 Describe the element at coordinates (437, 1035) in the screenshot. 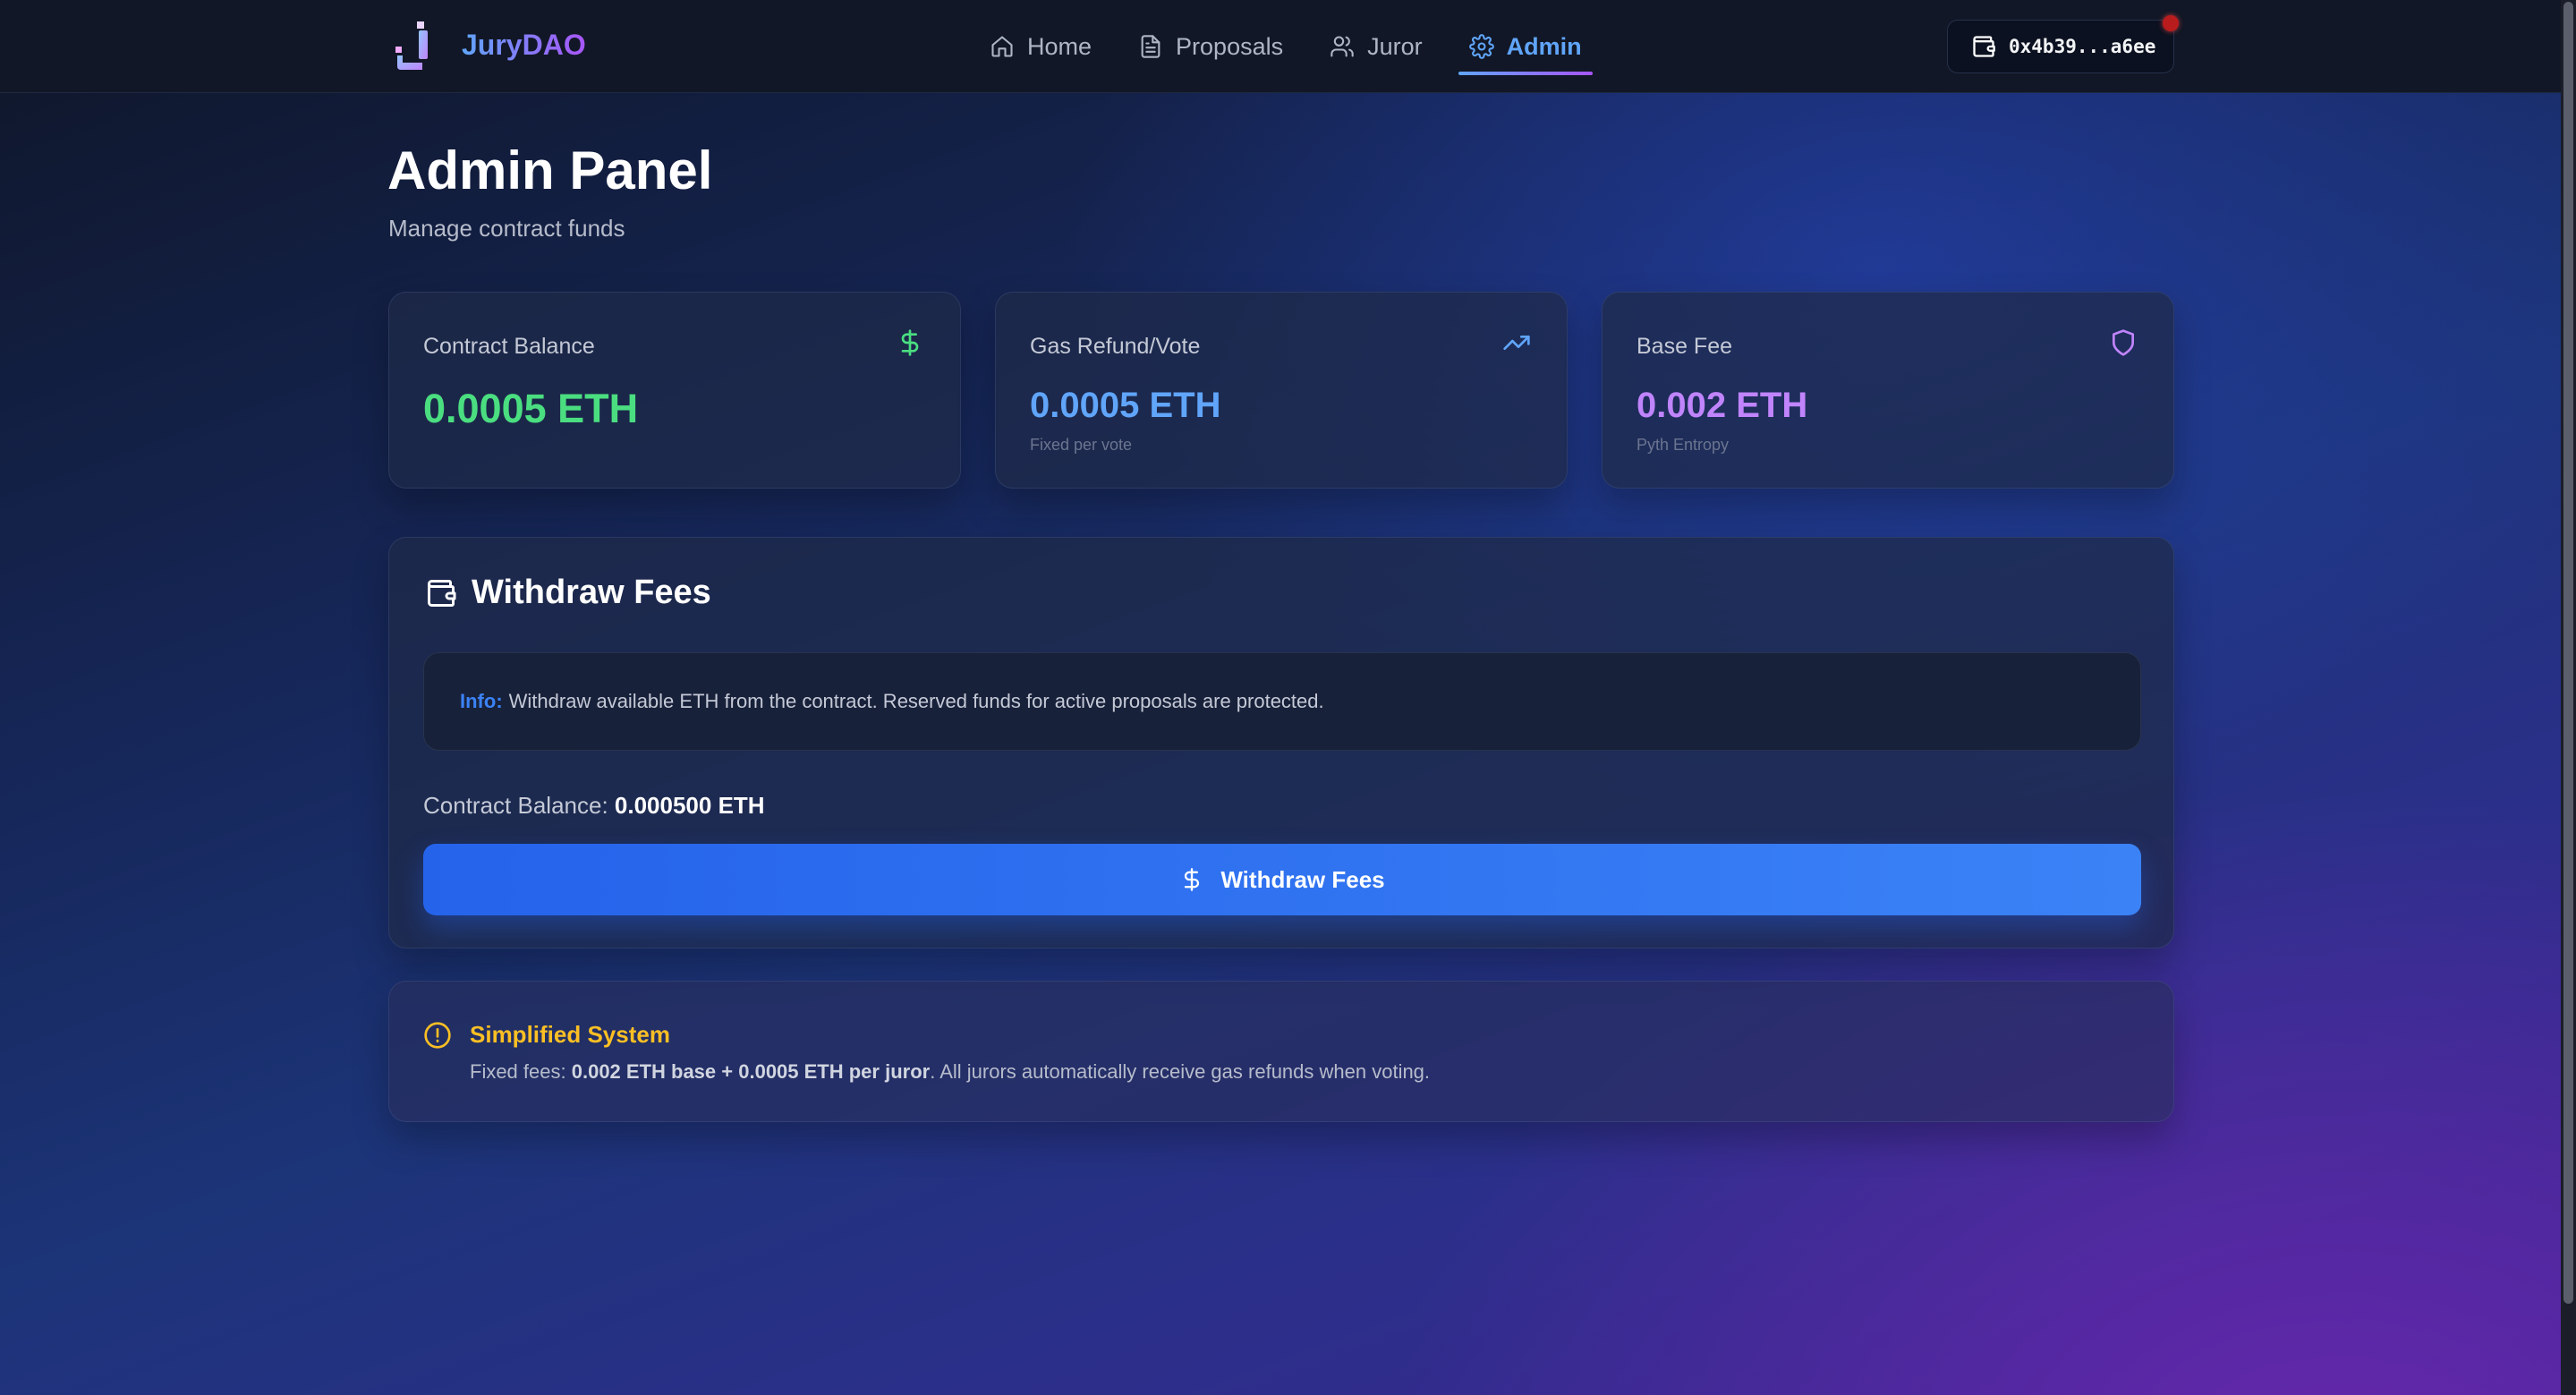

I see `alert-circle-icon` at that location.